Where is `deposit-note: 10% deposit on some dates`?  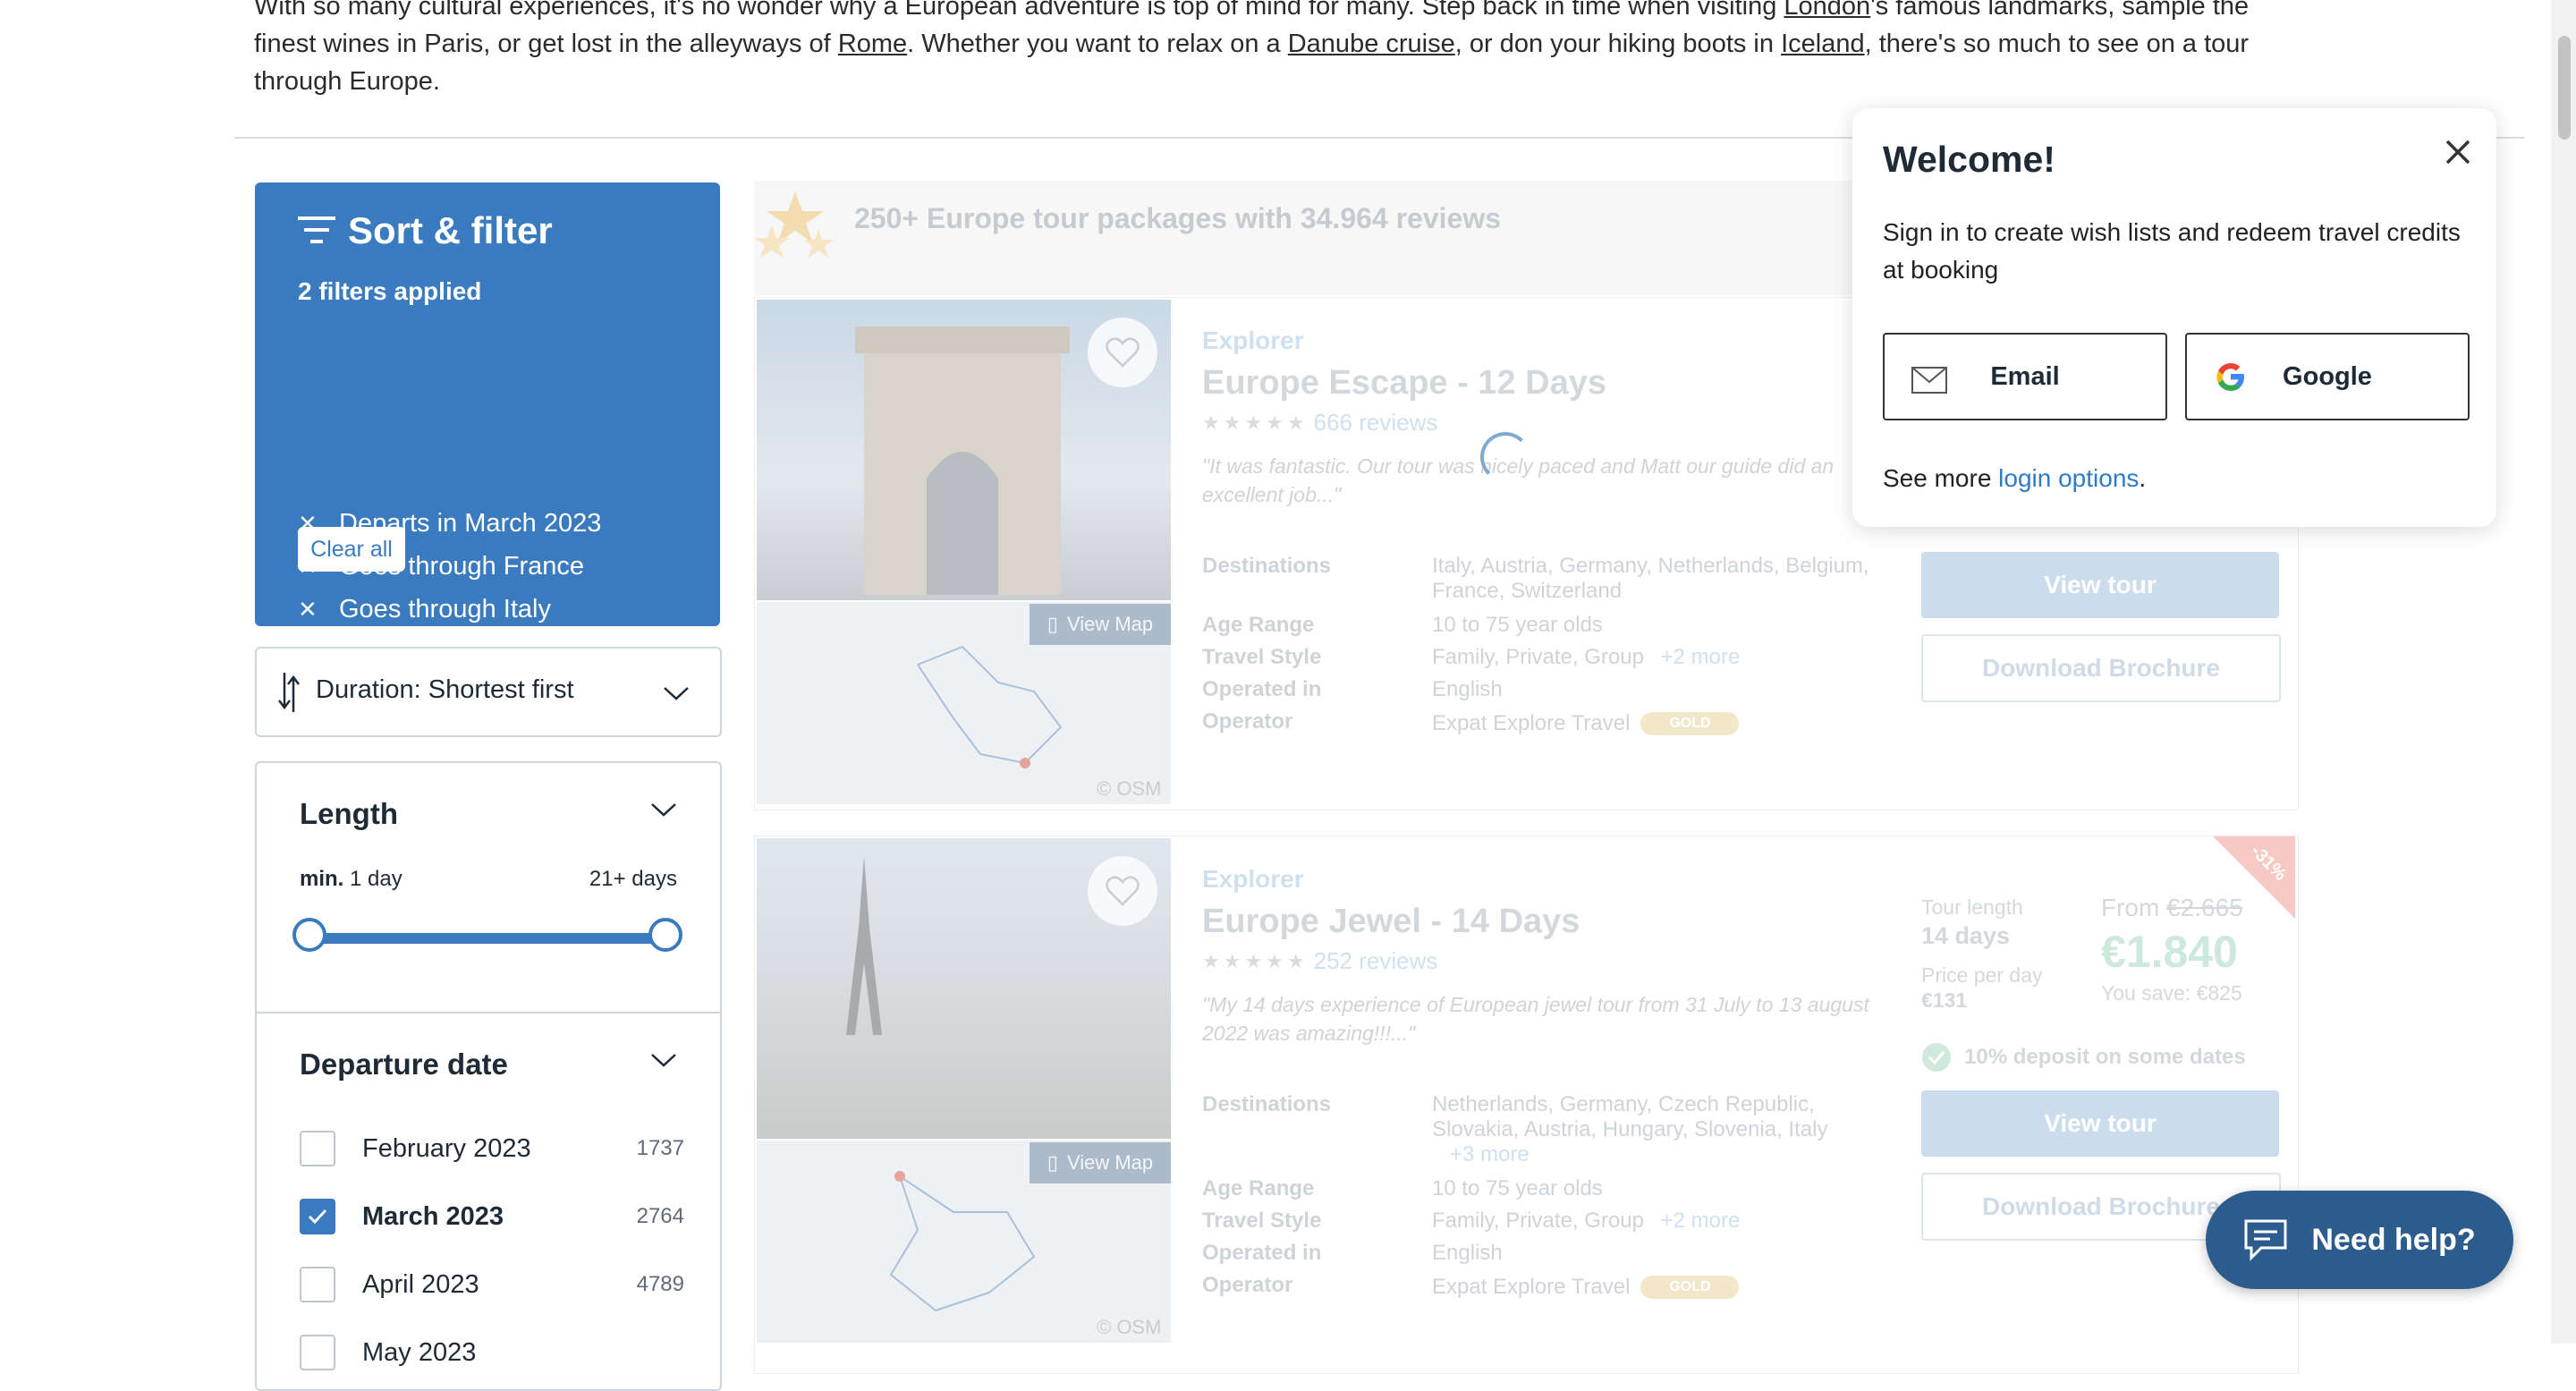
deposit-note: 10% deposit on some dates is located at coordinates (2083, 1057).